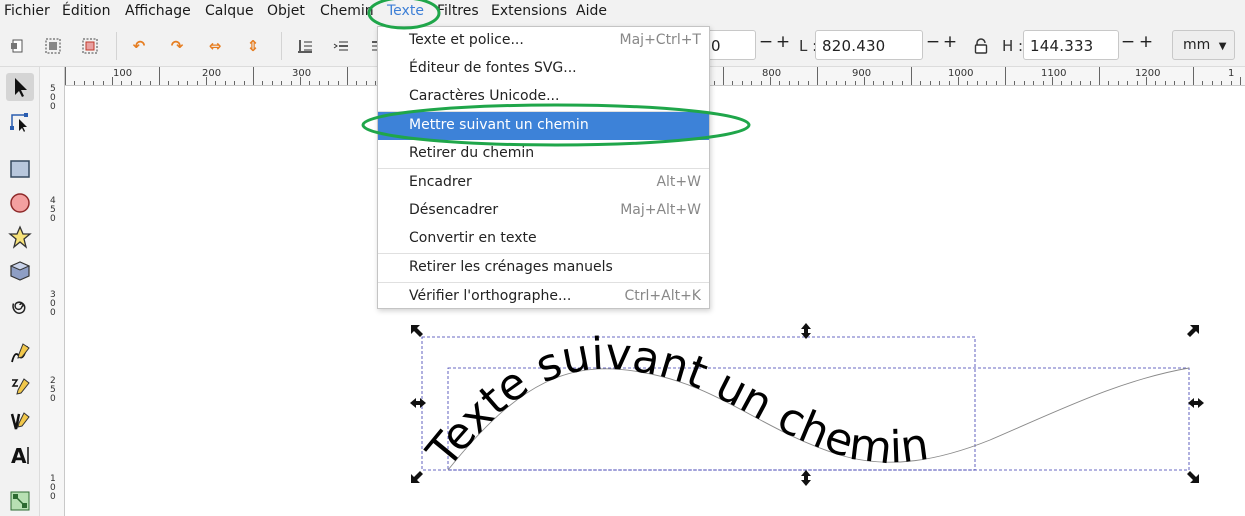  What do you see at coordinates (543, 154) in the screenshot?
I see `menu-item-retirer-du-chemin: Retirer du chemin` at bounding box center [543, 154].